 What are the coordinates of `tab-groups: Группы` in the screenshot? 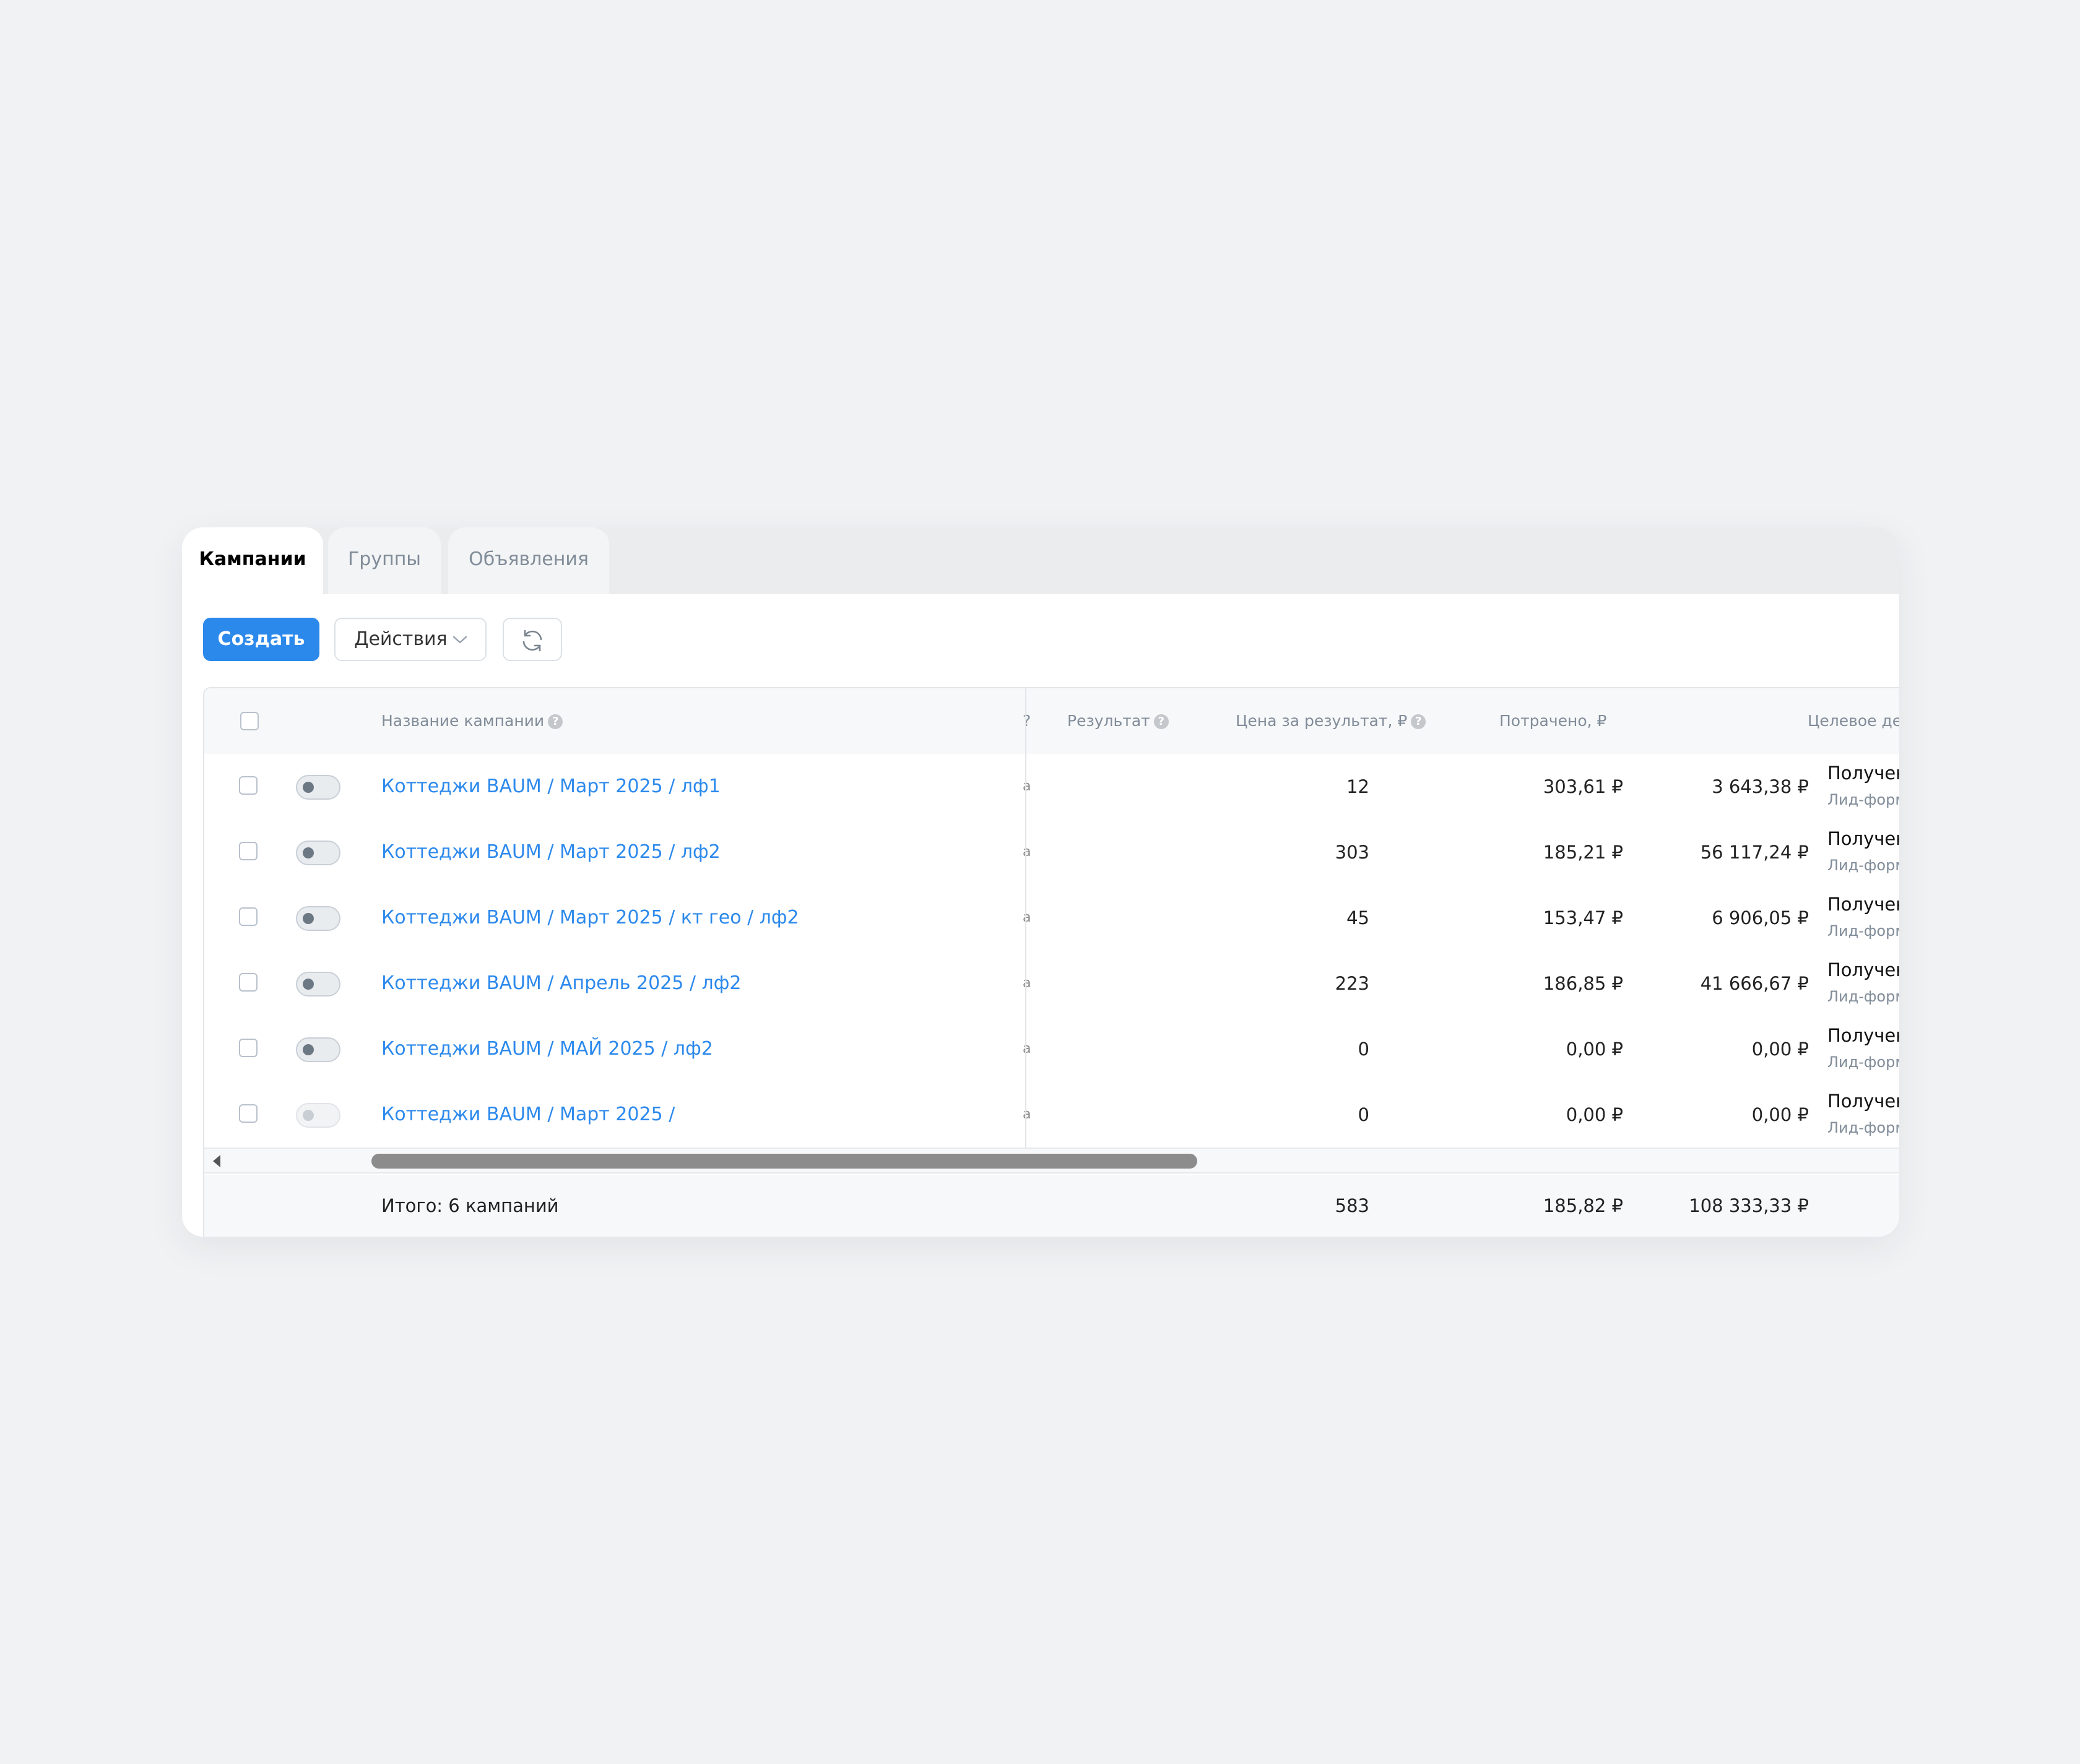 It's located at (385, 560).